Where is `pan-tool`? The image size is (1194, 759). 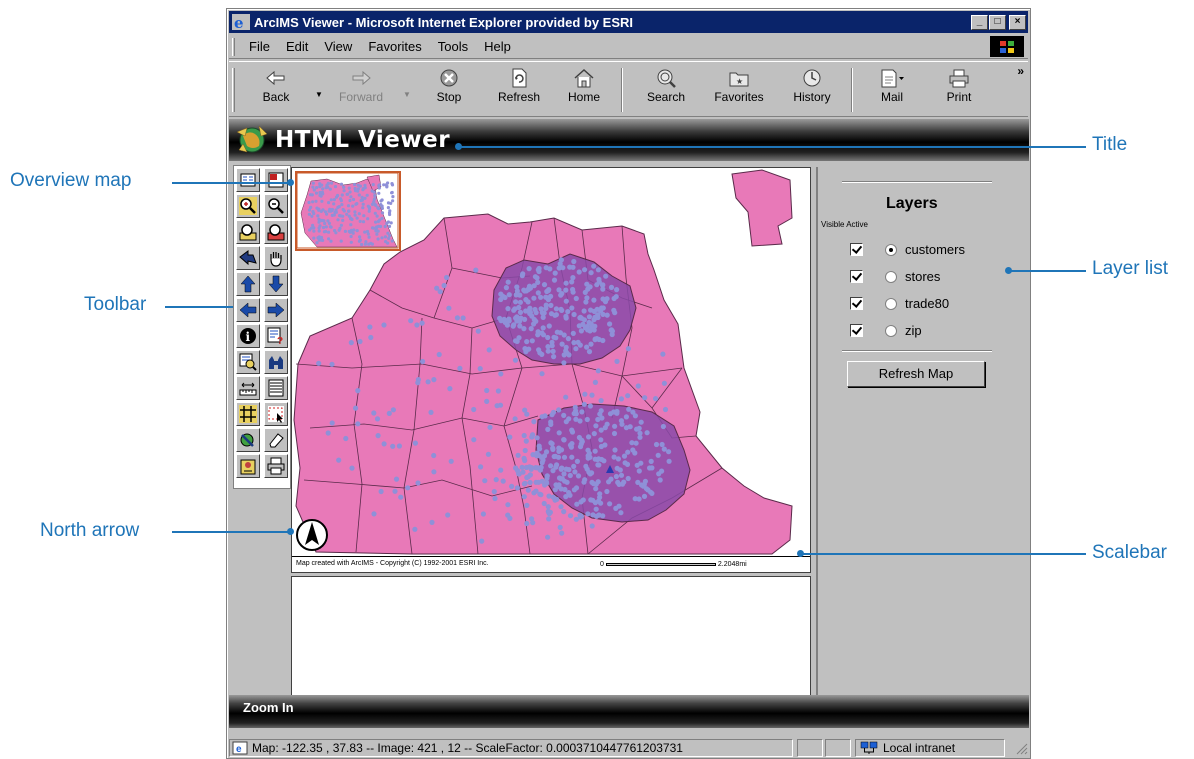 pan-tool is located at coordinates (276, 258).